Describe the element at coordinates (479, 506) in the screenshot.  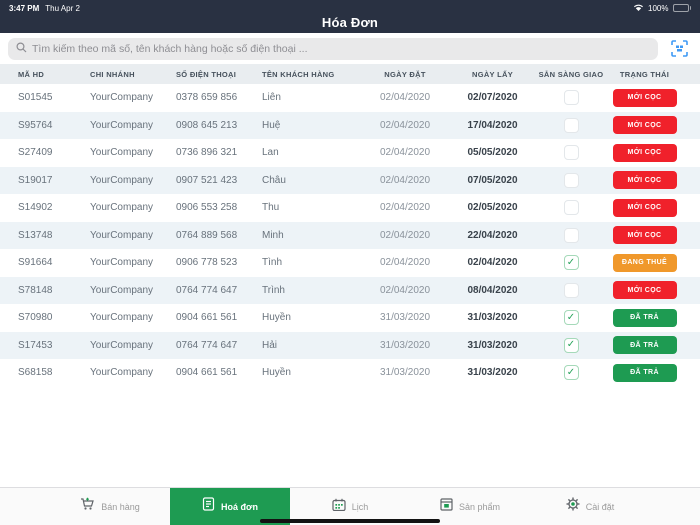
I see `tab-label: Sản phẩm` at that location.